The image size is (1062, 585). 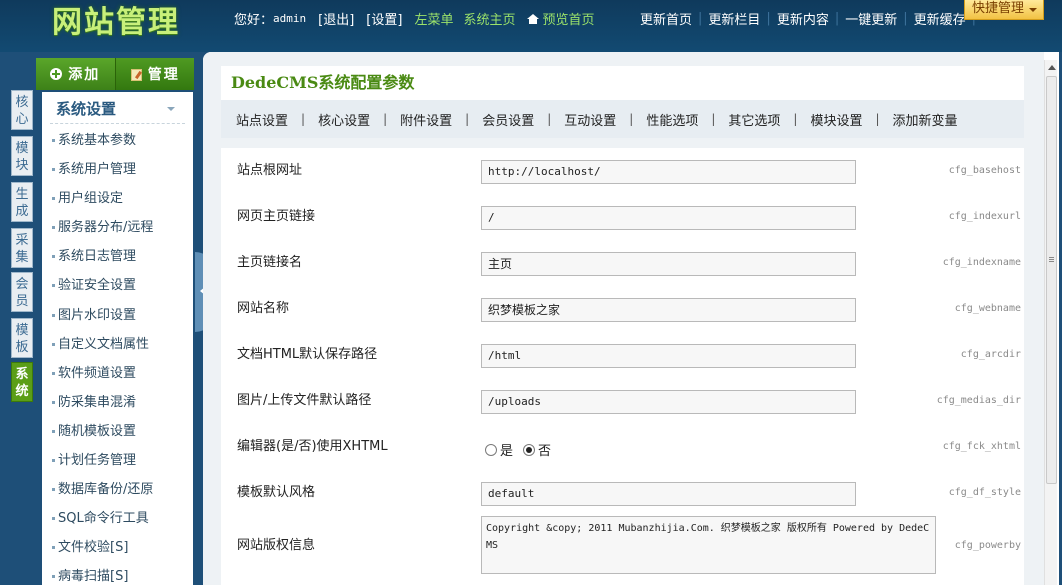 I want to click on collapse-arrow-icon, so click(x=171, y=109).